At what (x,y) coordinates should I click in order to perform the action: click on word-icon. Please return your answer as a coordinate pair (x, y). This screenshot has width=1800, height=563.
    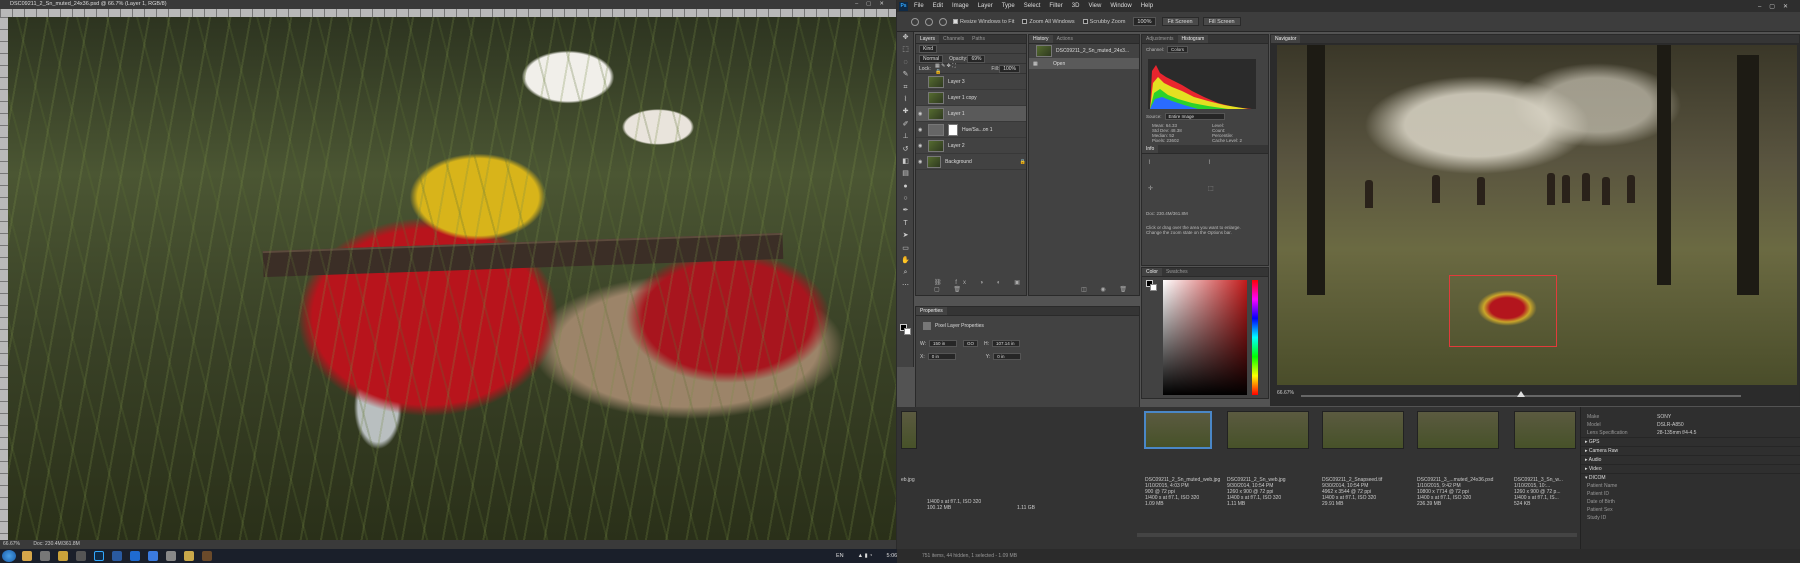
    Looking at the image, I should click on (135, 556).